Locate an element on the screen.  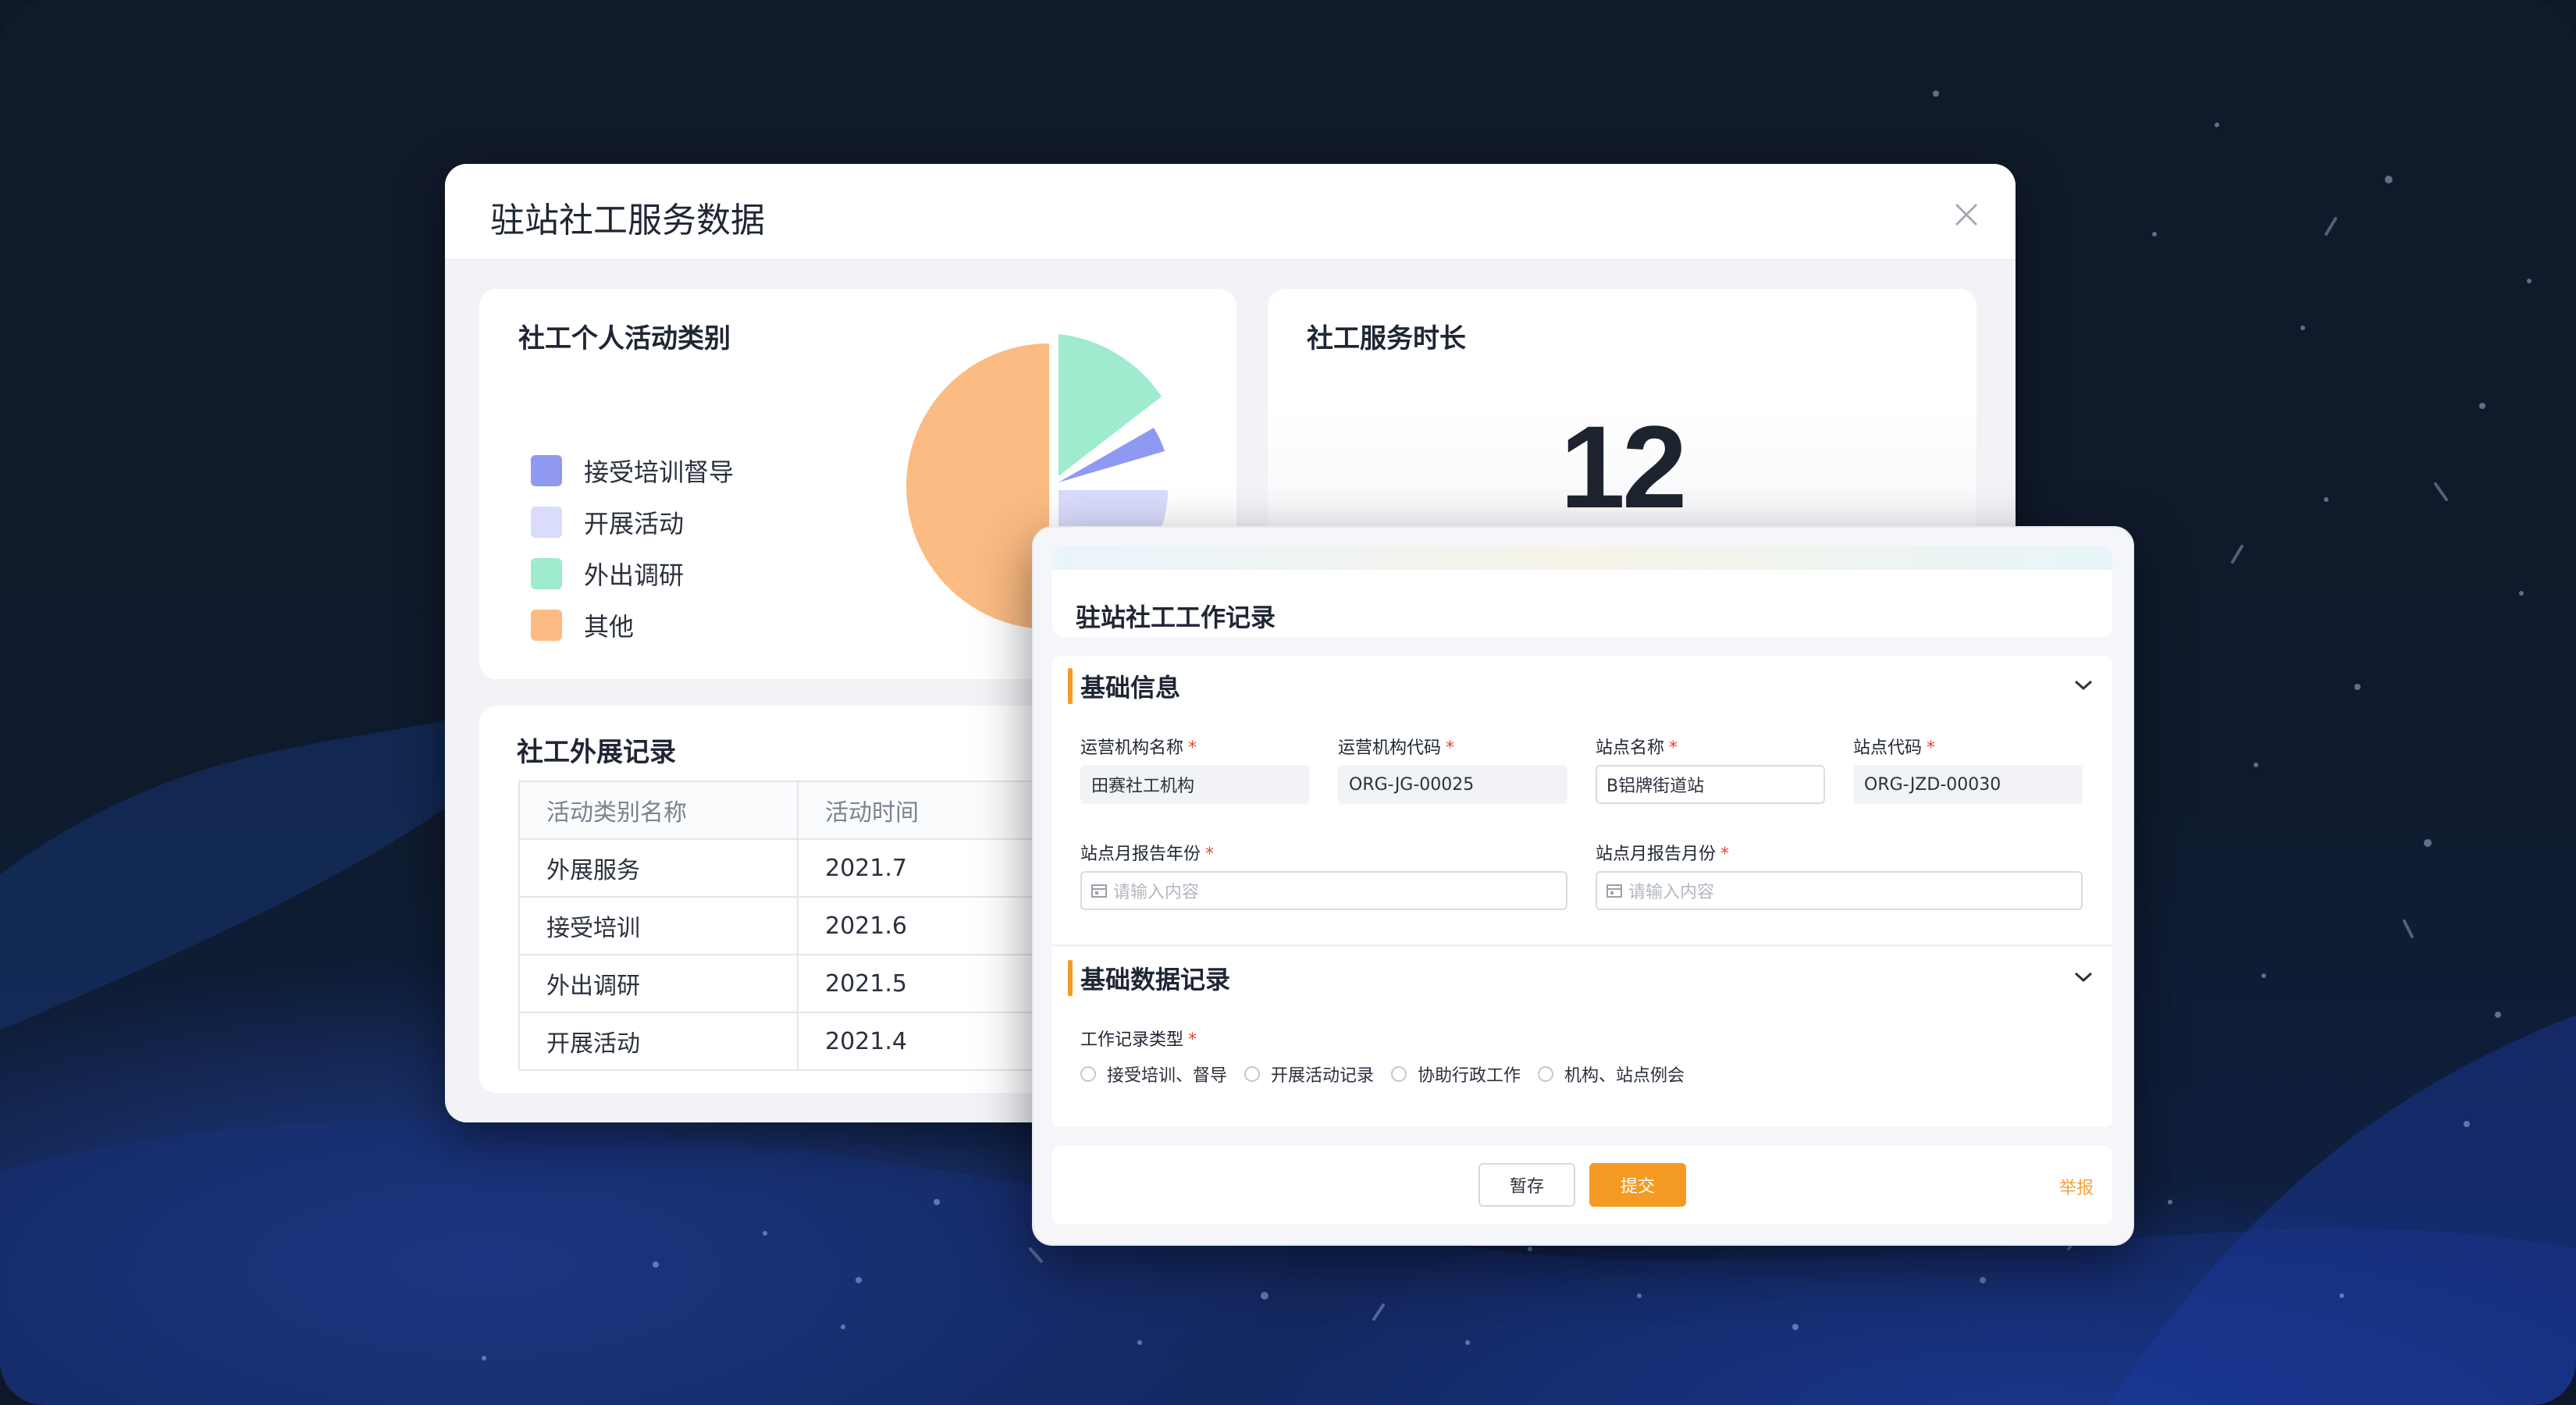
window-header: 驻站社工服务数据 is located at coordinates (1230, 212).